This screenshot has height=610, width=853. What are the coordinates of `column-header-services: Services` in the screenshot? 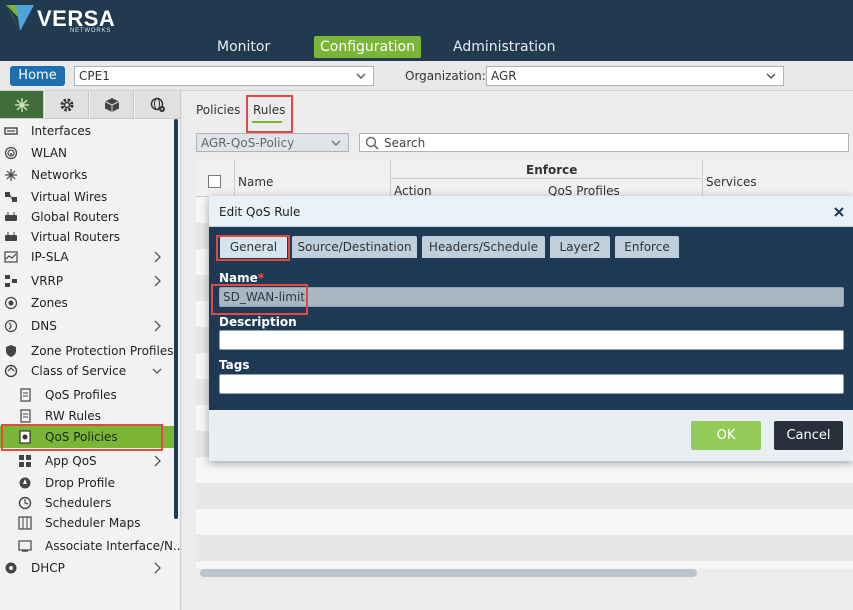 It's located at (731, 182).